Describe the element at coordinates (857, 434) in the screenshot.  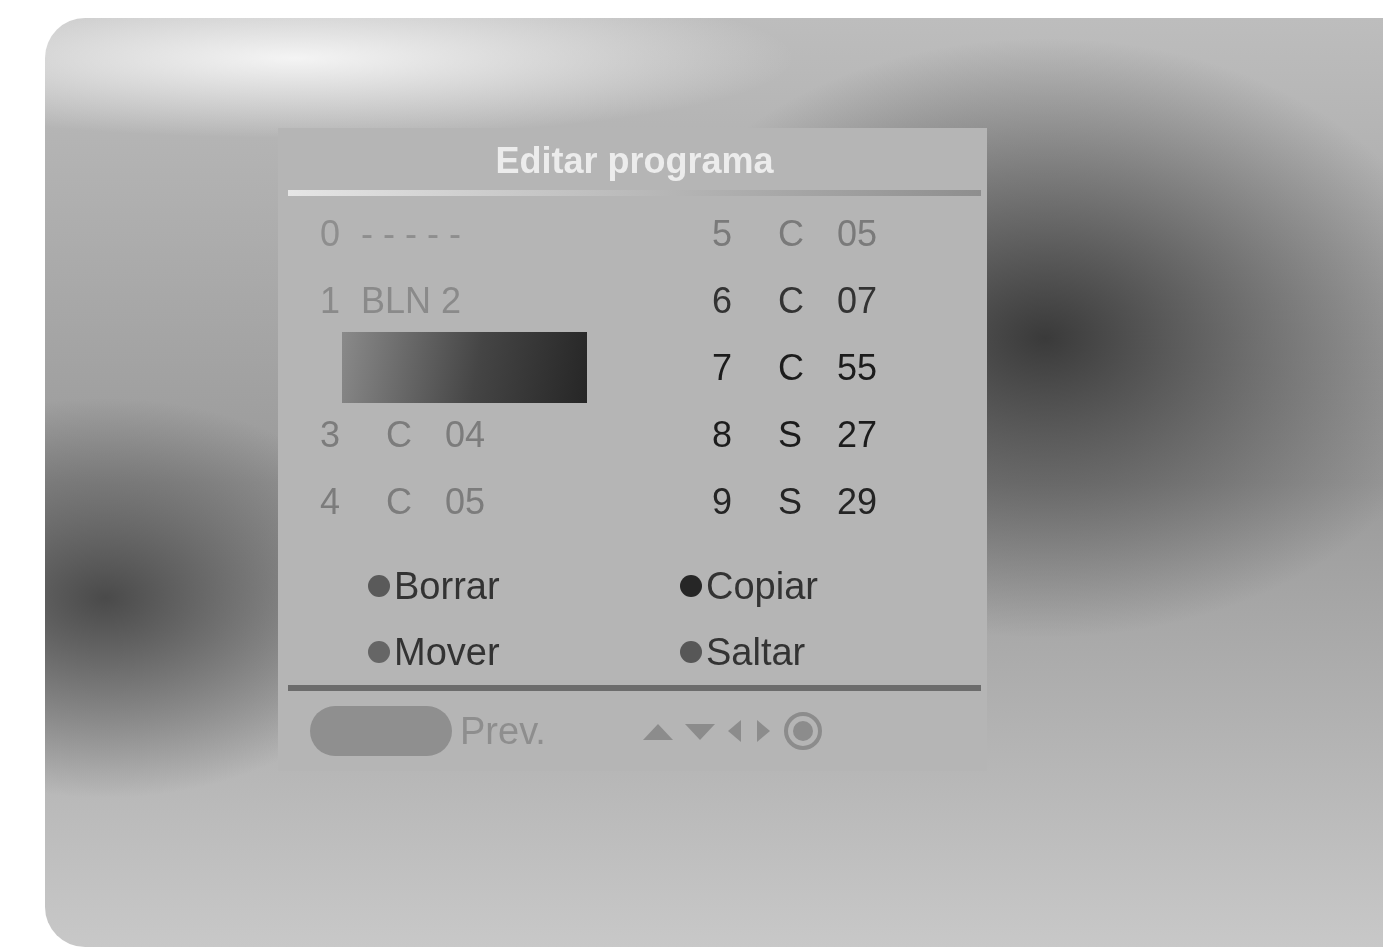
I see `channel-name: 27` at that location.